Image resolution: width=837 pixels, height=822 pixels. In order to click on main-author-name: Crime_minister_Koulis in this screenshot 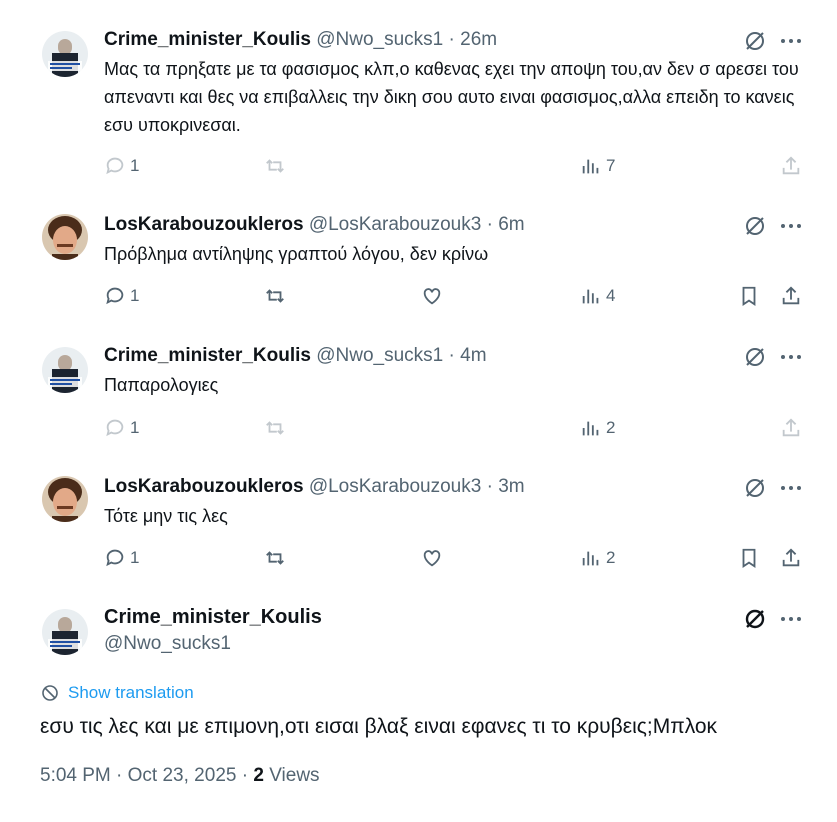, I will do `click(213, 617)`.